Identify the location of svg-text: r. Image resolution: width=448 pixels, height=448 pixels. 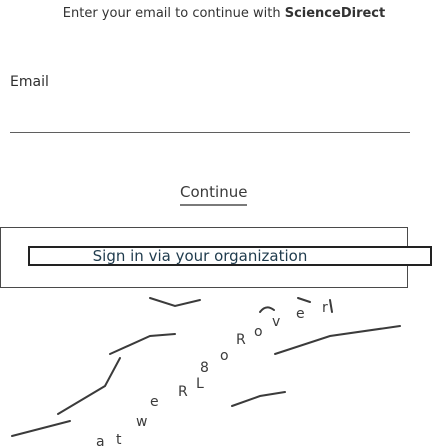
(325, 308).